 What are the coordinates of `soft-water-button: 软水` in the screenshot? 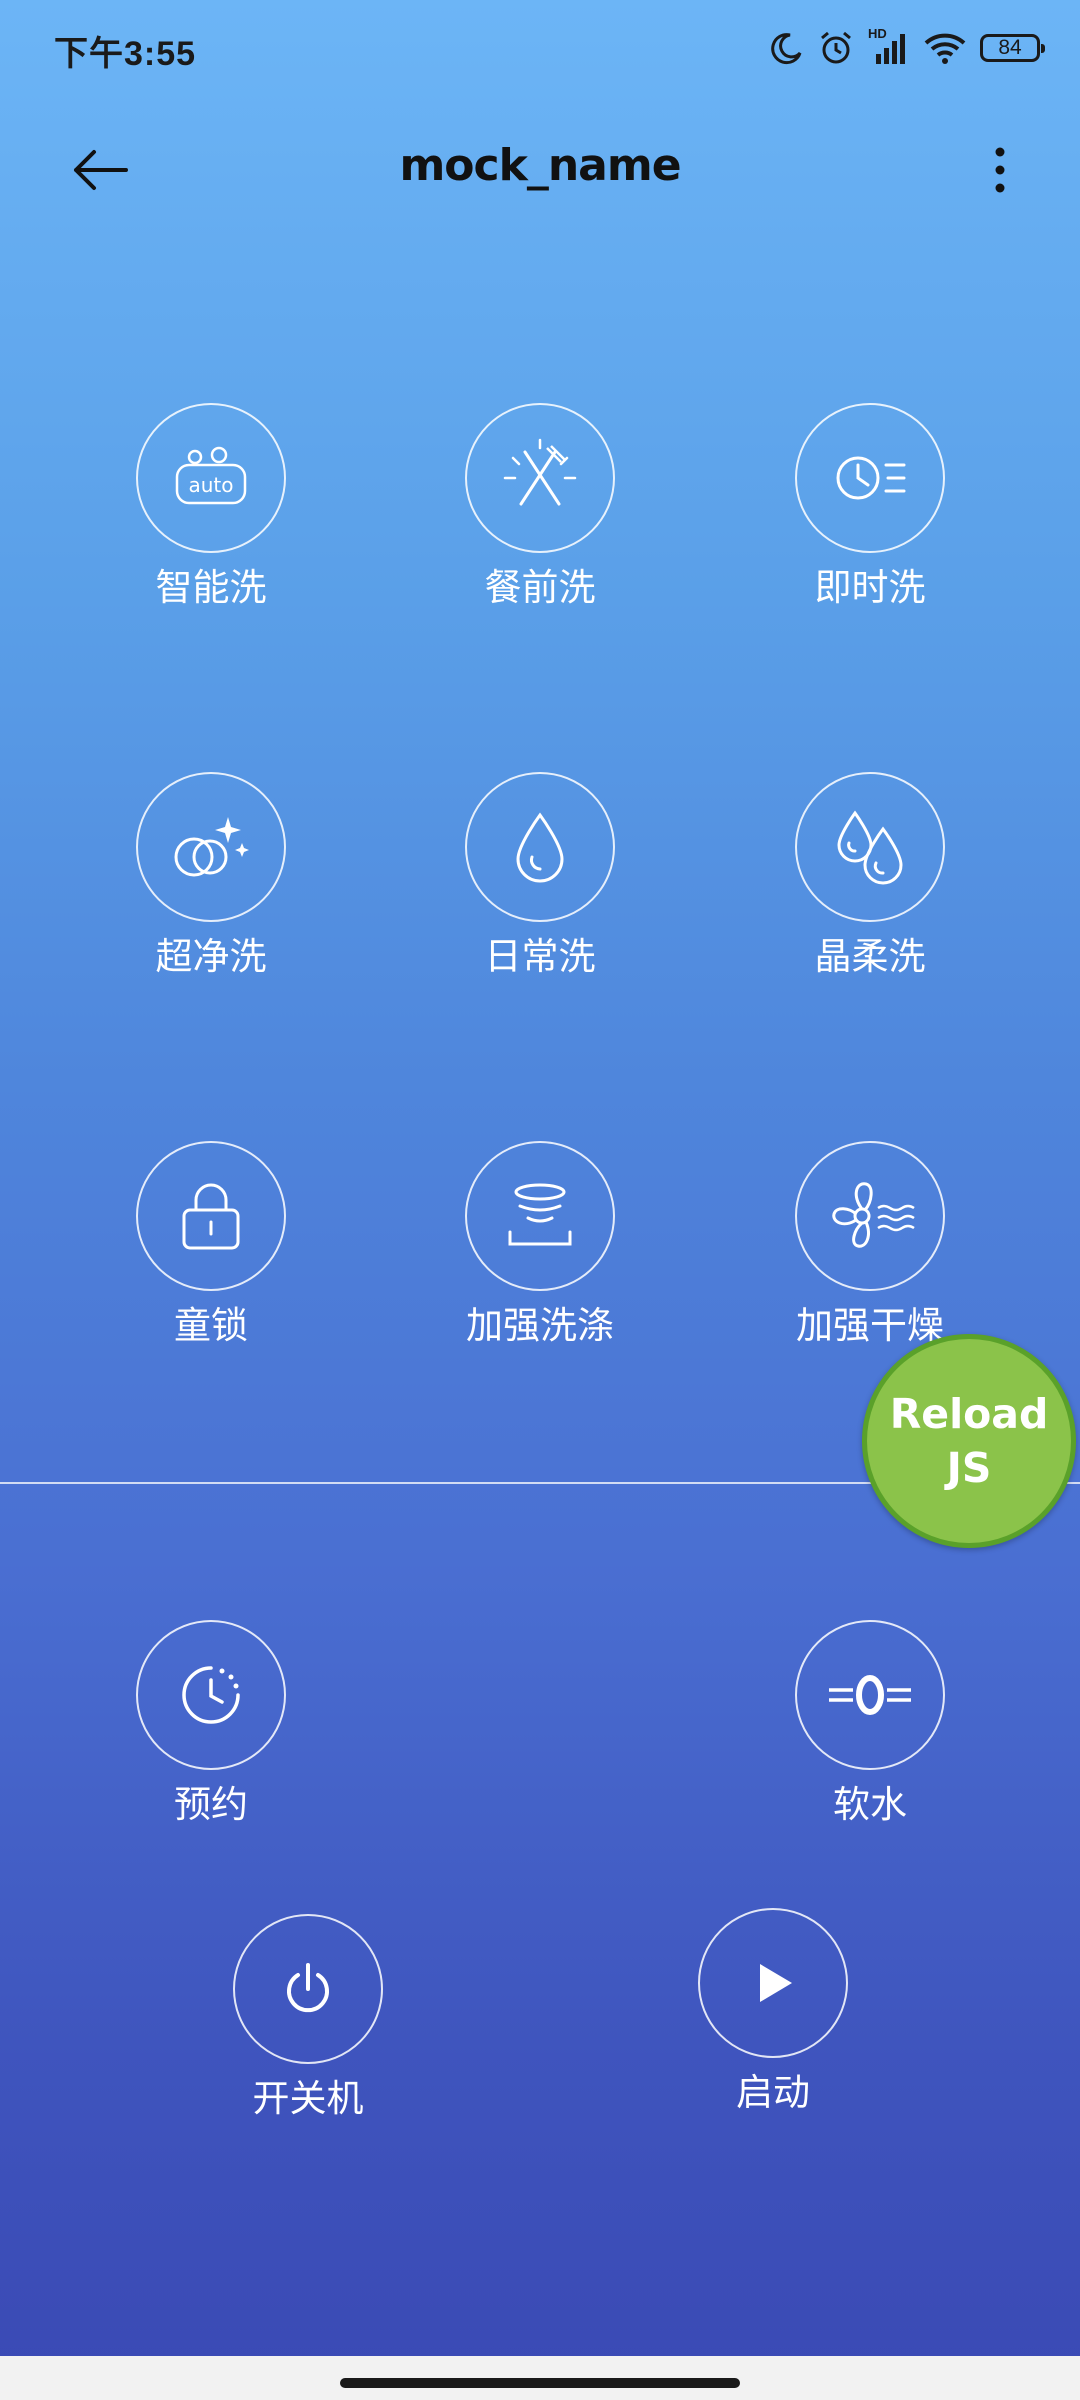 It's located at (870, 1724).